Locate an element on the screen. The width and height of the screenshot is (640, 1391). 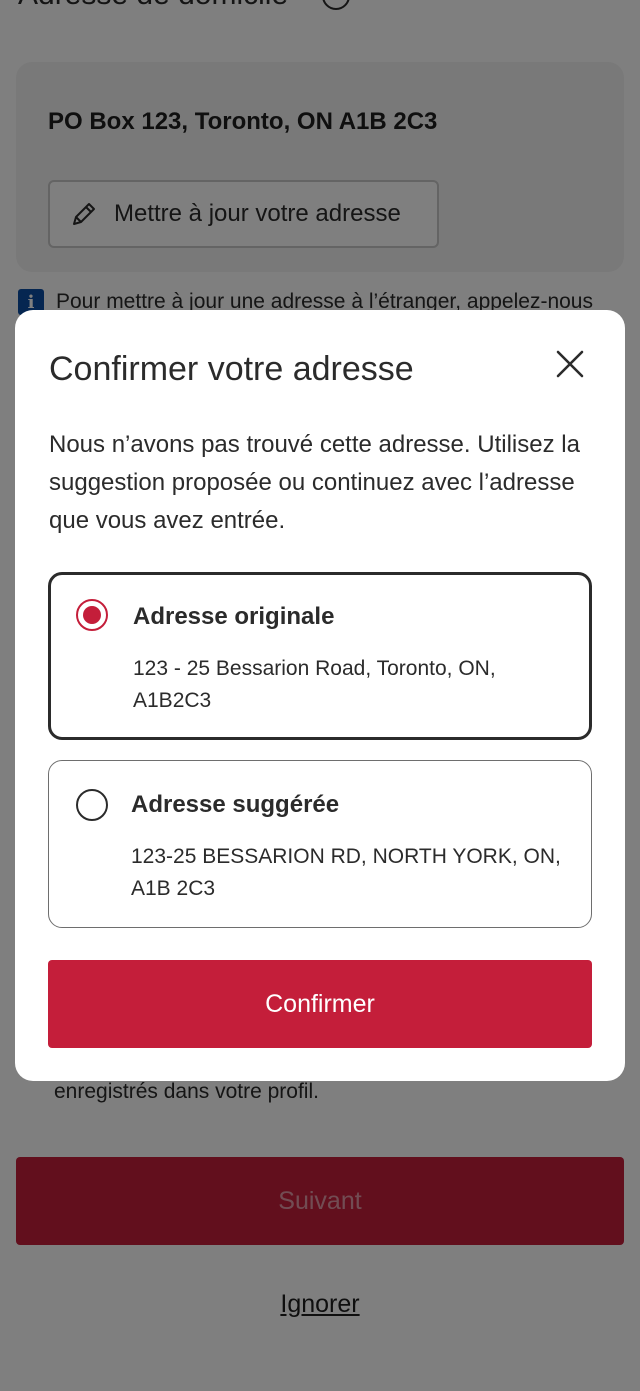
modal-title: Confirmer votre adresse is located at coordinates (231, 369).